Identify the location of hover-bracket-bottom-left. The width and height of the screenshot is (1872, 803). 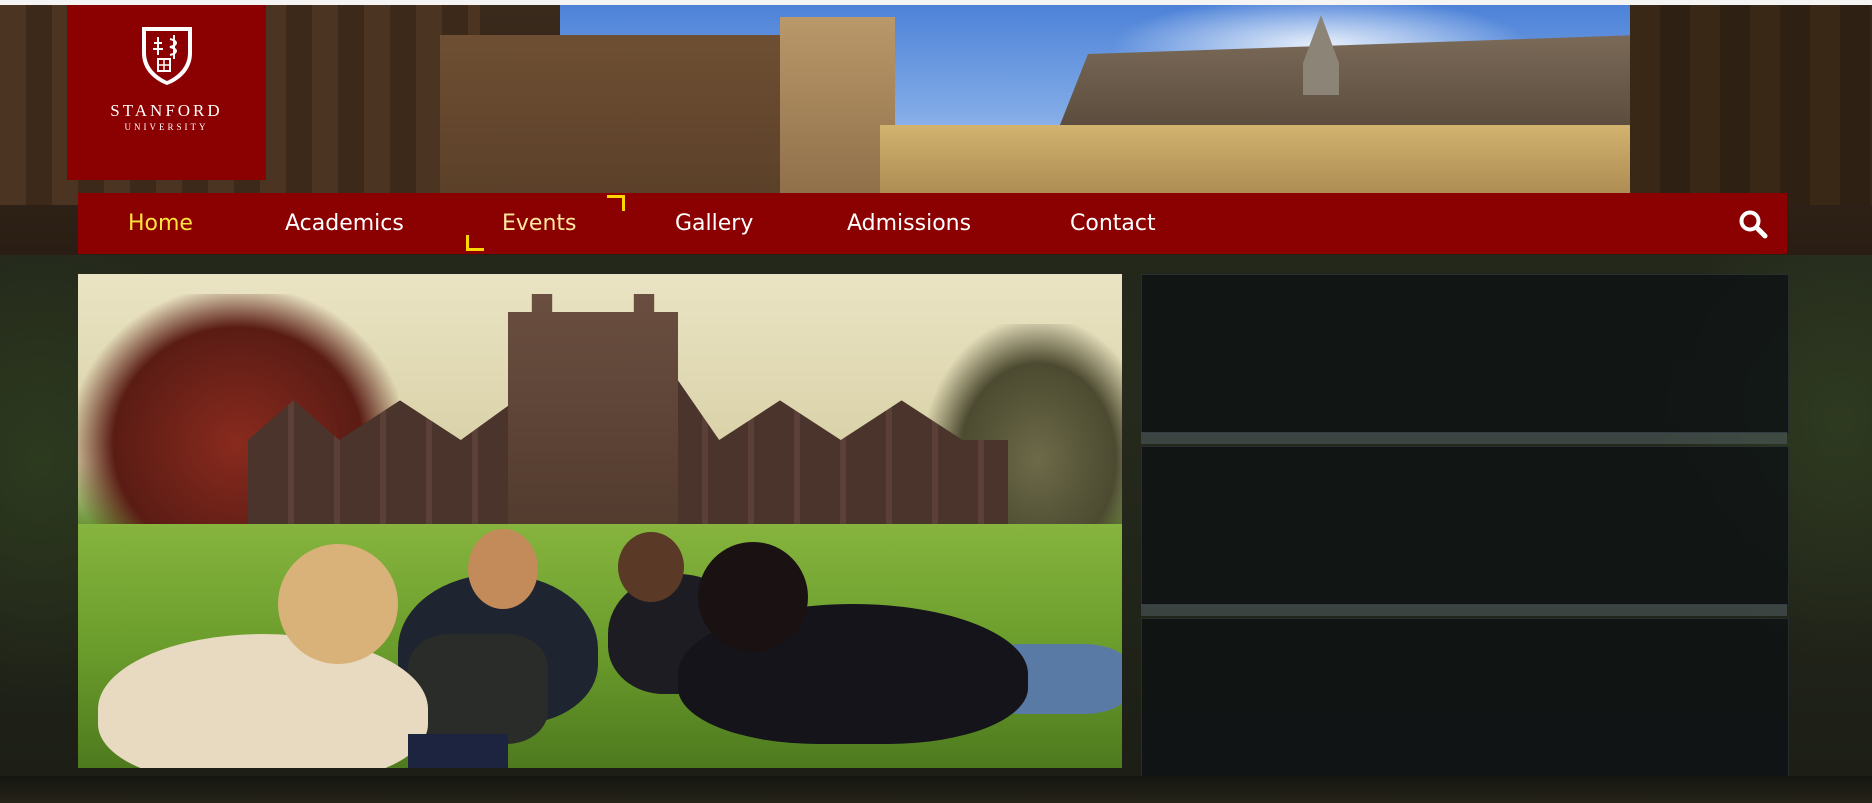
(475, 243).